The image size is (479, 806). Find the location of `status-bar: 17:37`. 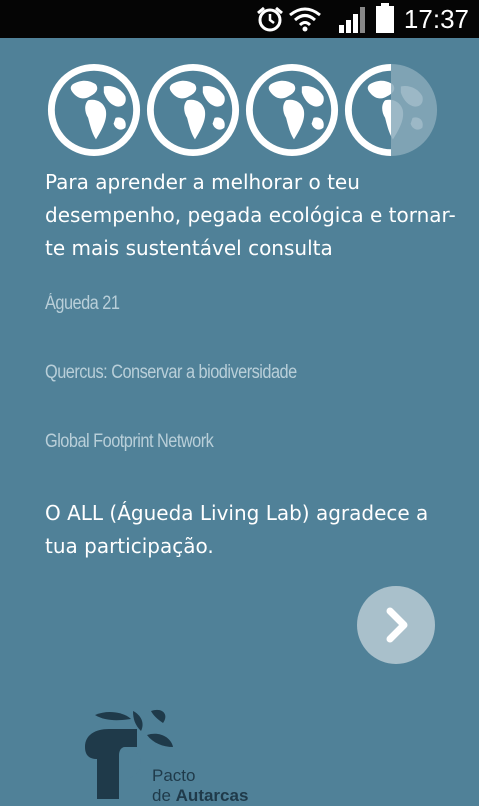

status-bar: 17:37 is located at coordinates (239, 19).